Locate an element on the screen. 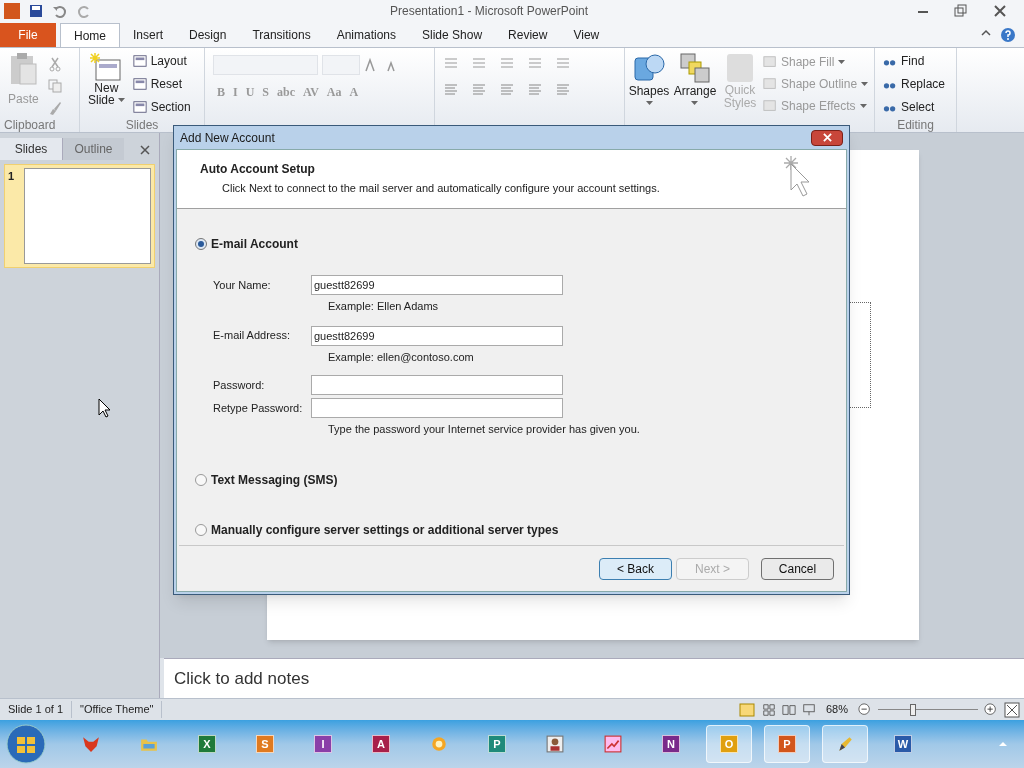 The image size is (1024, 768). grid-view-icon is located at coordinates (768, 709).